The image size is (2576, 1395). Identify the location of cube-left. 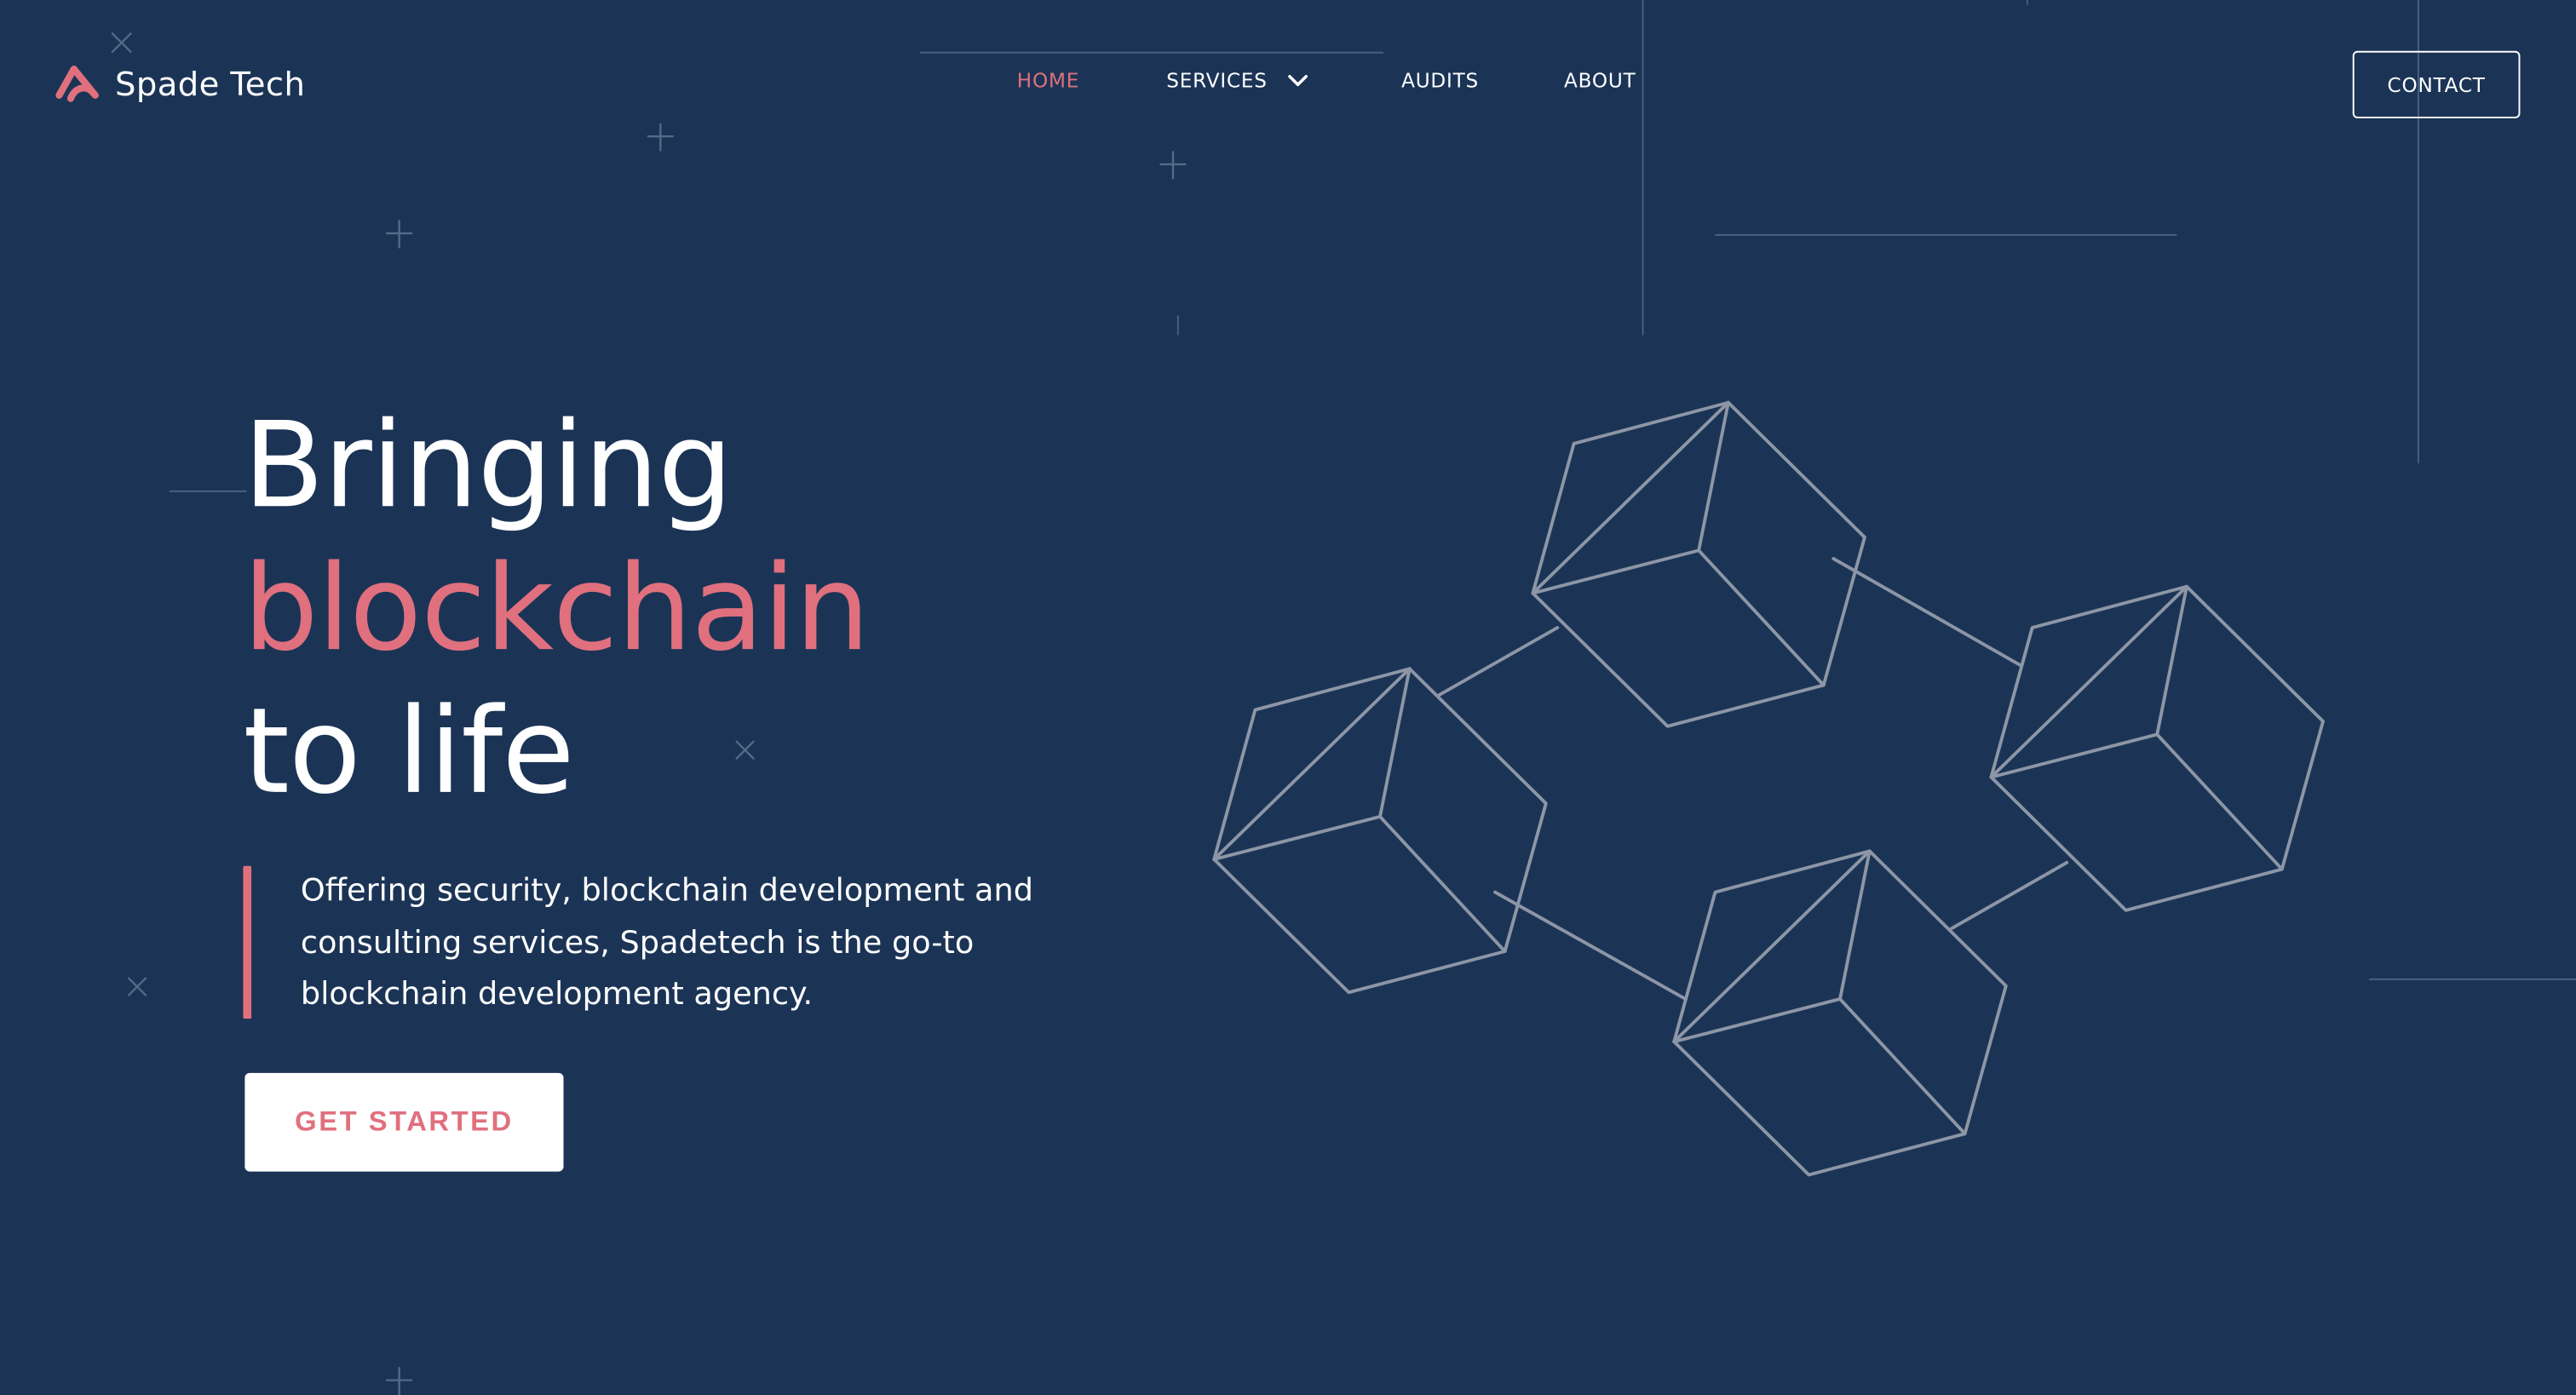
(1380, 831).